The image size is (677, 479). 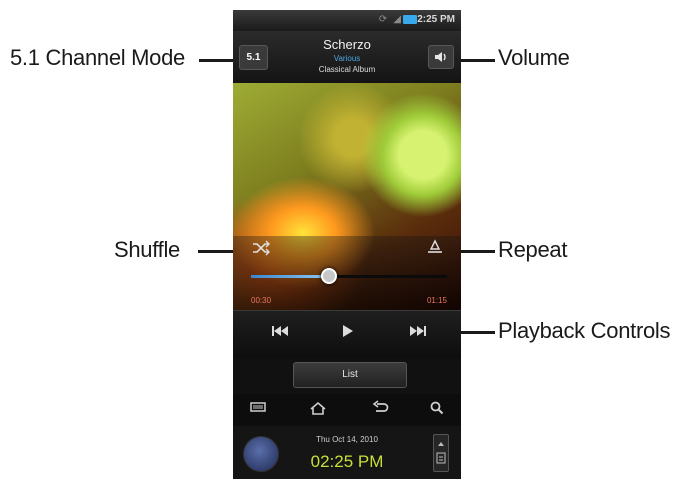 I want to click on elapsed-time: 00:30, so click(x=261, y=300).